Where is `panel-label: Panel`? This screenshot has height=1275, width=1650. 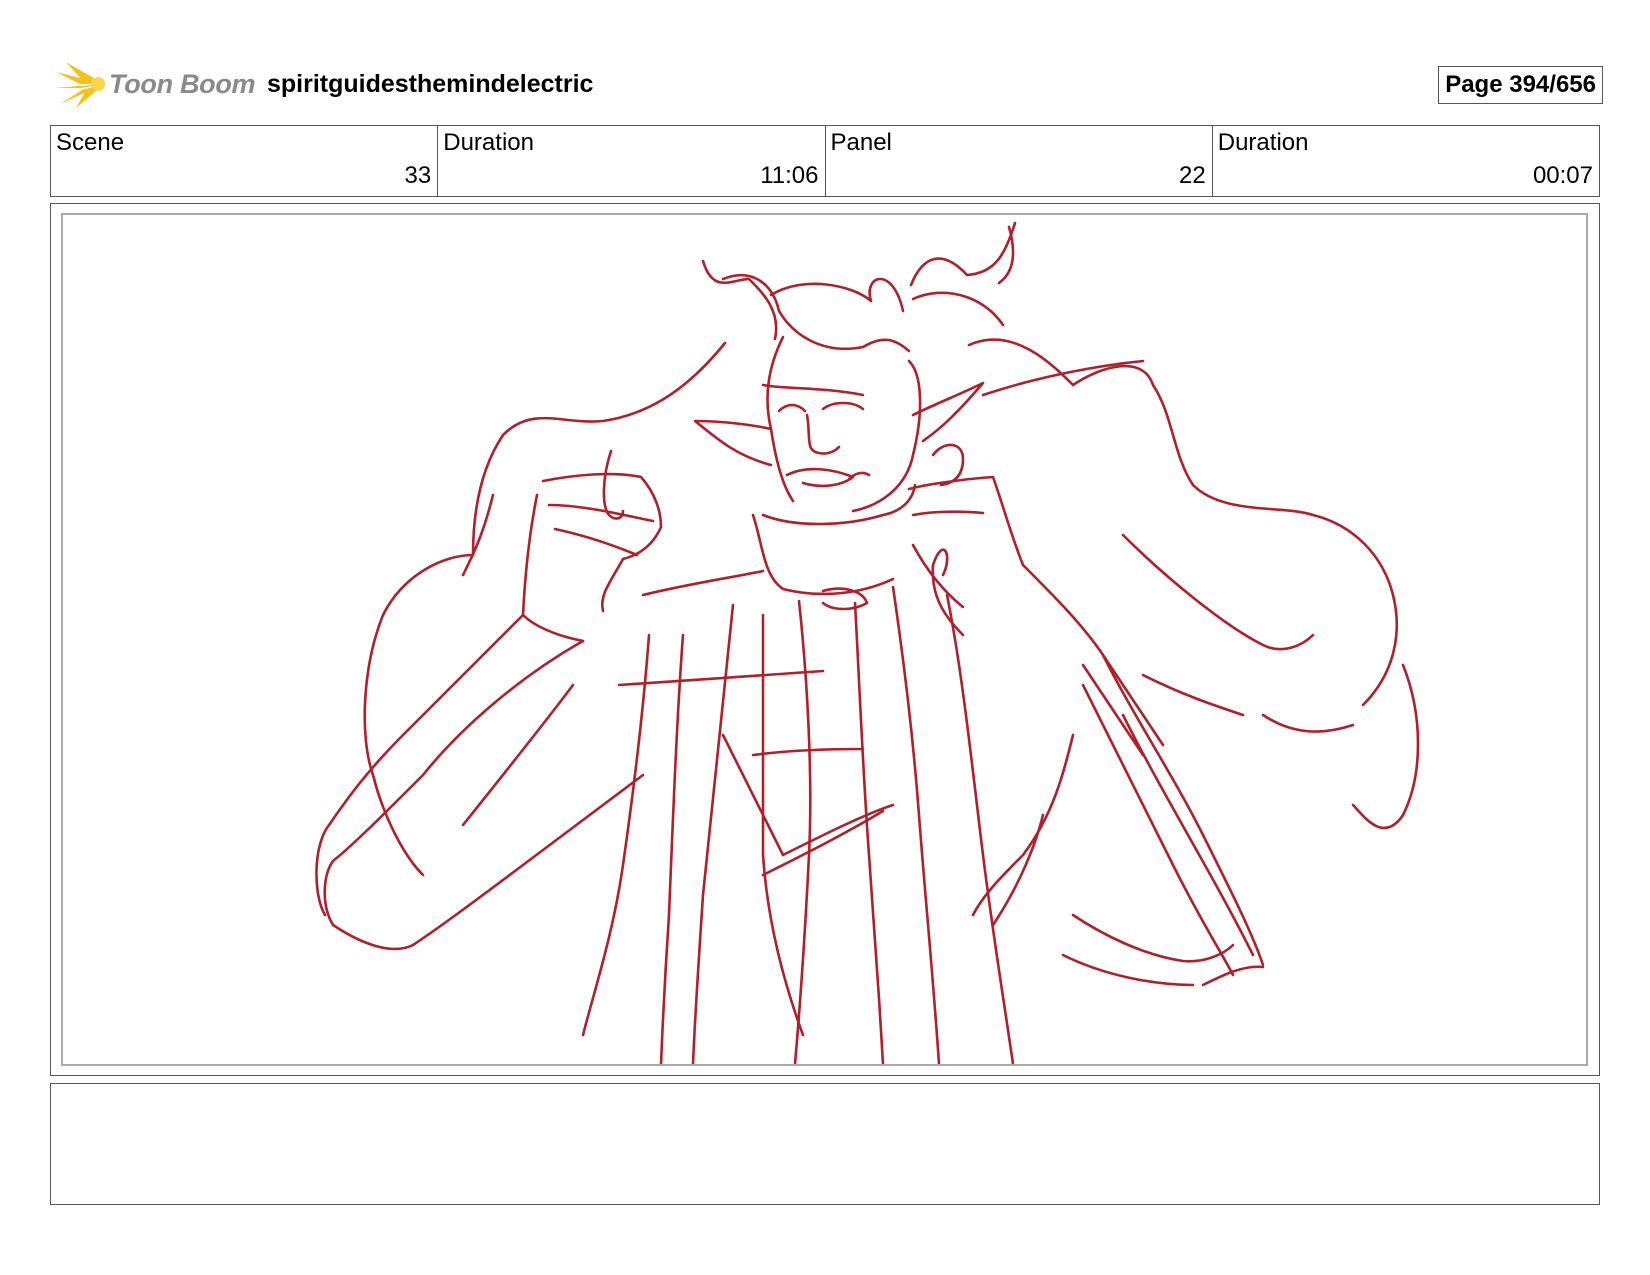
panel-label: Panel is located at coordinates (861, 142).